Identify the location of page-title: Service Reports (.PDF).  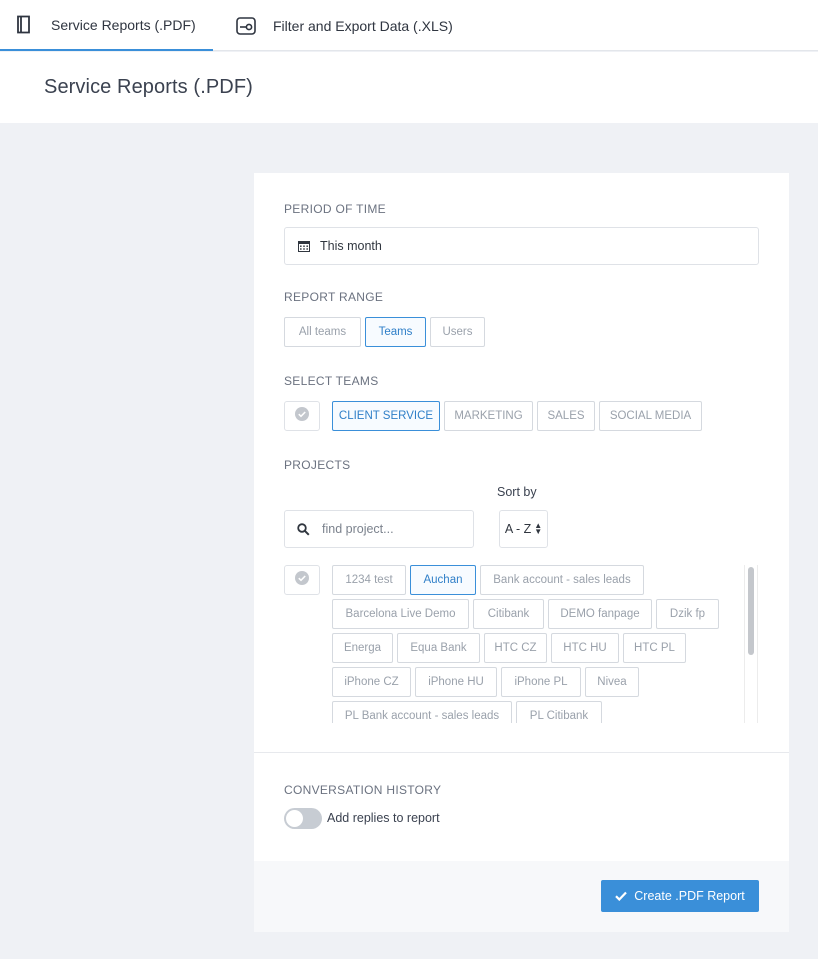
(148, 87).